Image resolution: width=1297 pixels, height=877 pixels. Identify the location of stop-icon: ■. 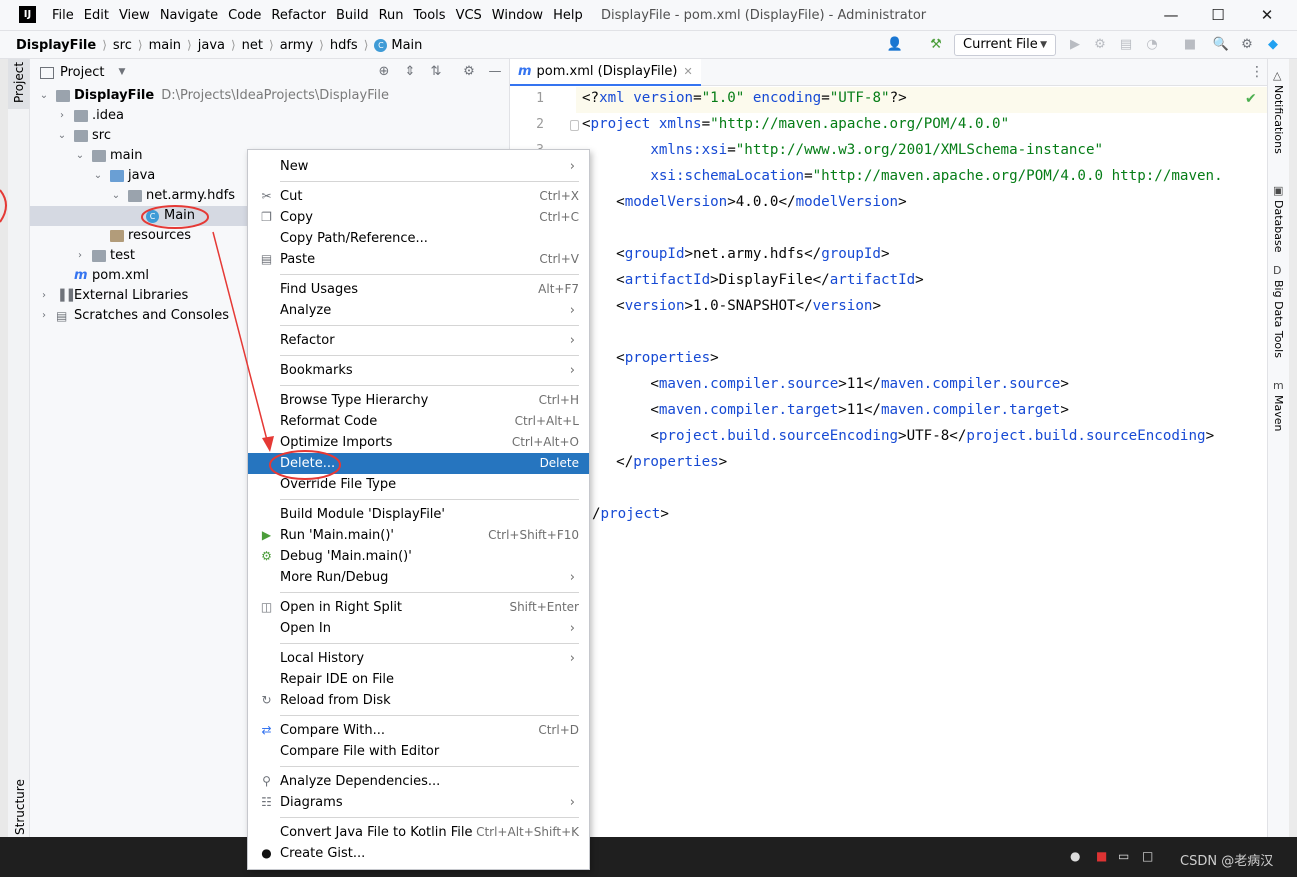
(1190, 45).